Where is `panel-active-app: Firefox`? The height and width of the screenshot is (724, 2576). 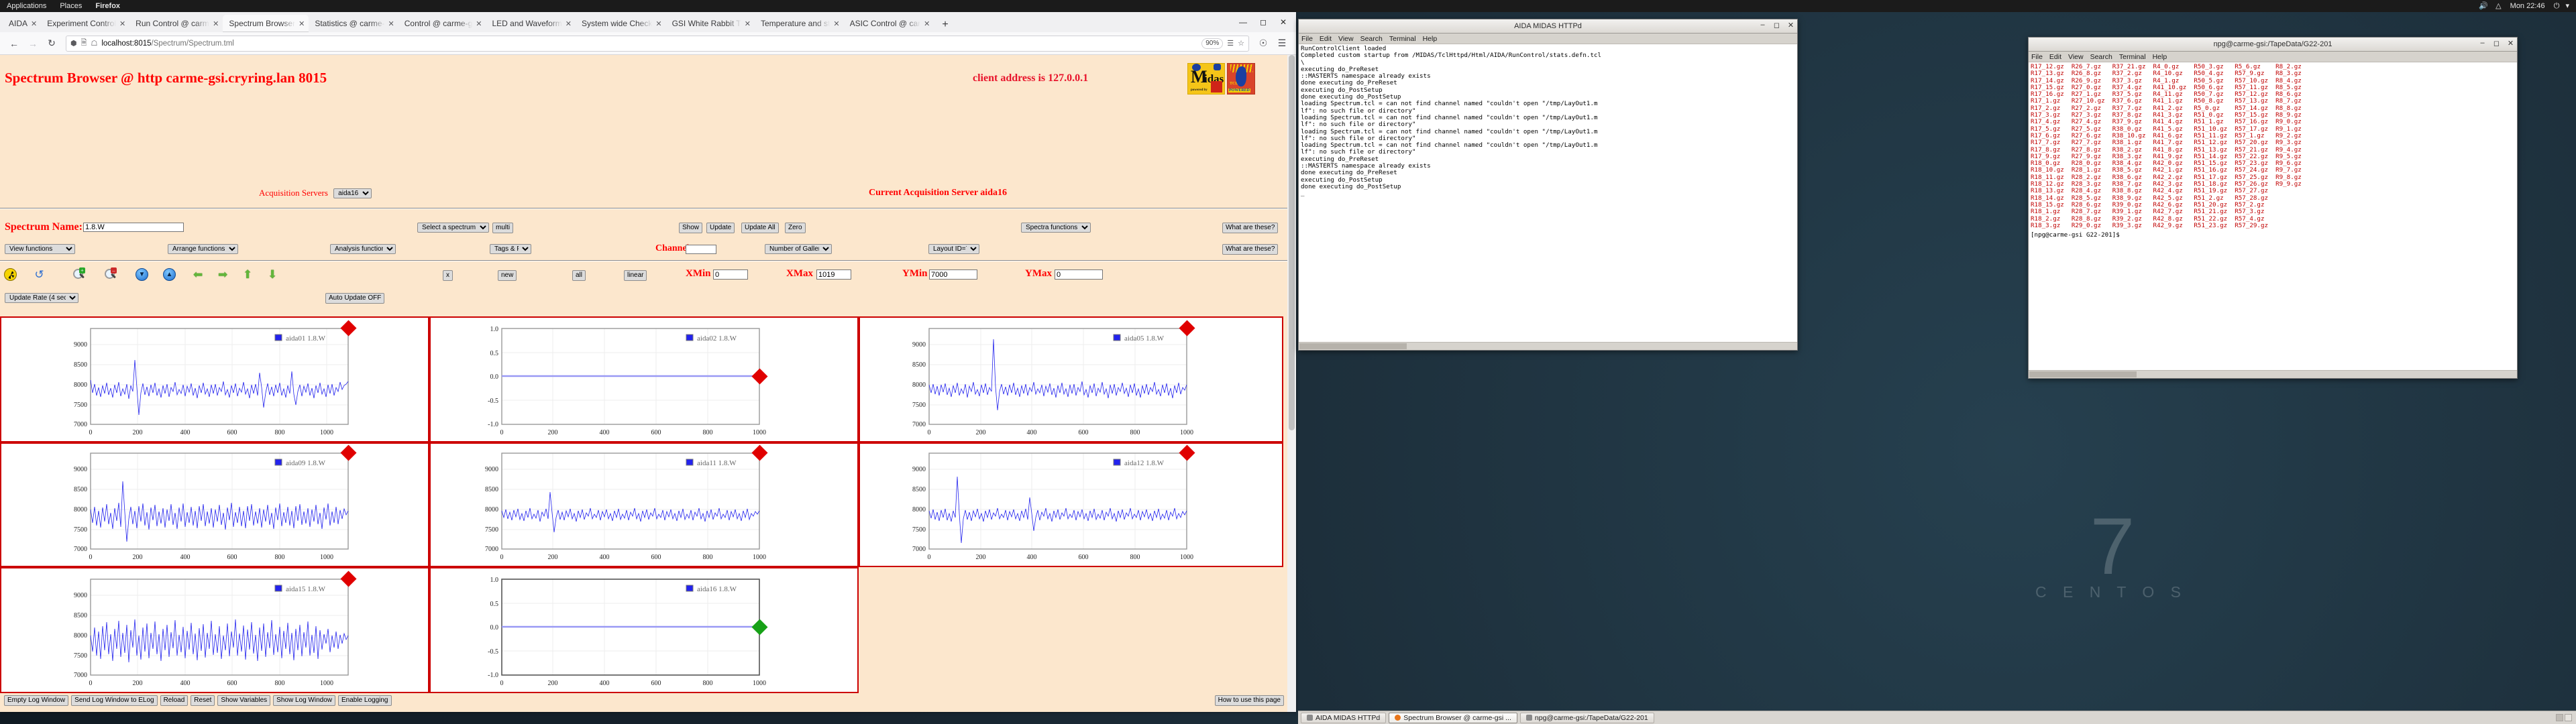
panel-active-app: Firefox is located at coordinates (108, 6).